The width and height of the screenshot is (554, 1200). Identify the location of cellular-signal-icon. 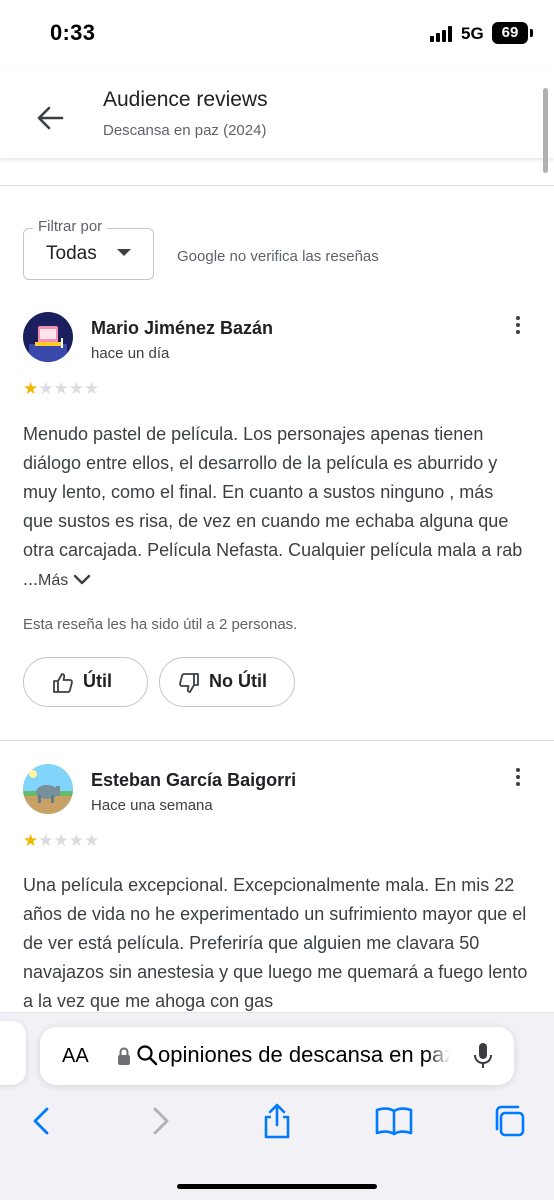
(443, 34).